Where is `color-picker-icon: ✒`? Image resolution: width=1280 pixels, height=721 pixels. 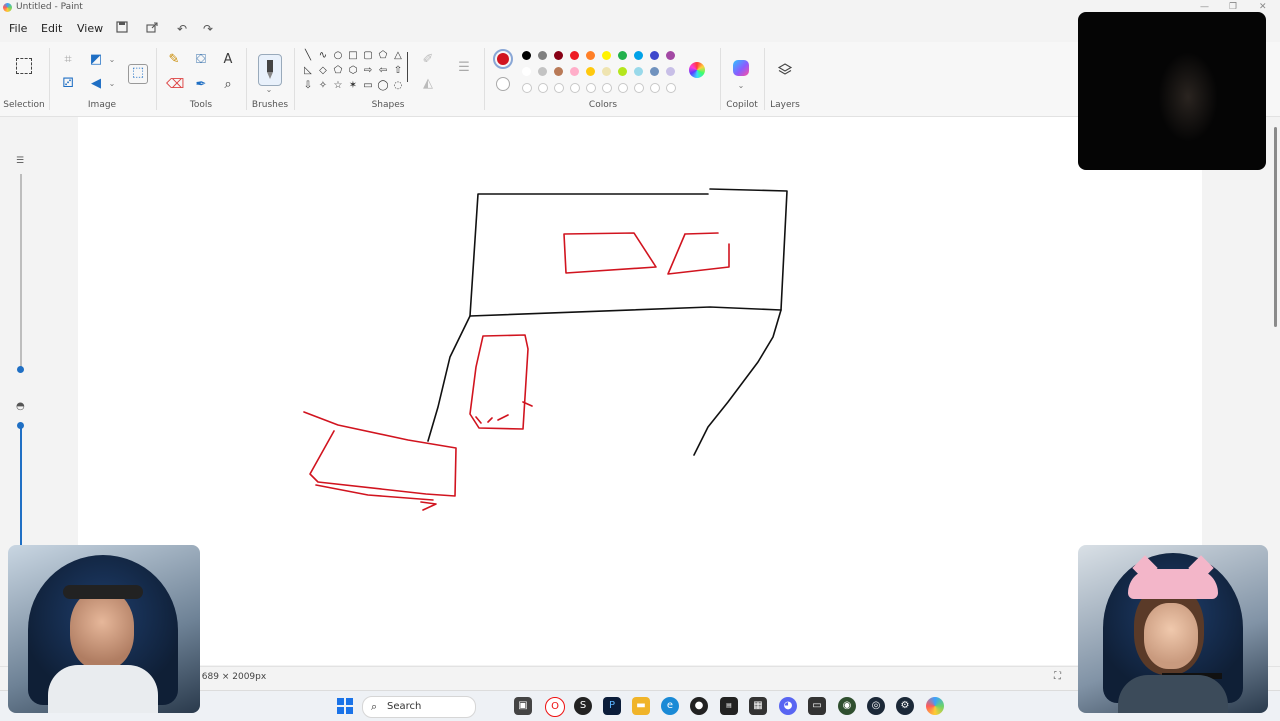
color-picker-icon: ✒ is located at coordinates (201, 85).